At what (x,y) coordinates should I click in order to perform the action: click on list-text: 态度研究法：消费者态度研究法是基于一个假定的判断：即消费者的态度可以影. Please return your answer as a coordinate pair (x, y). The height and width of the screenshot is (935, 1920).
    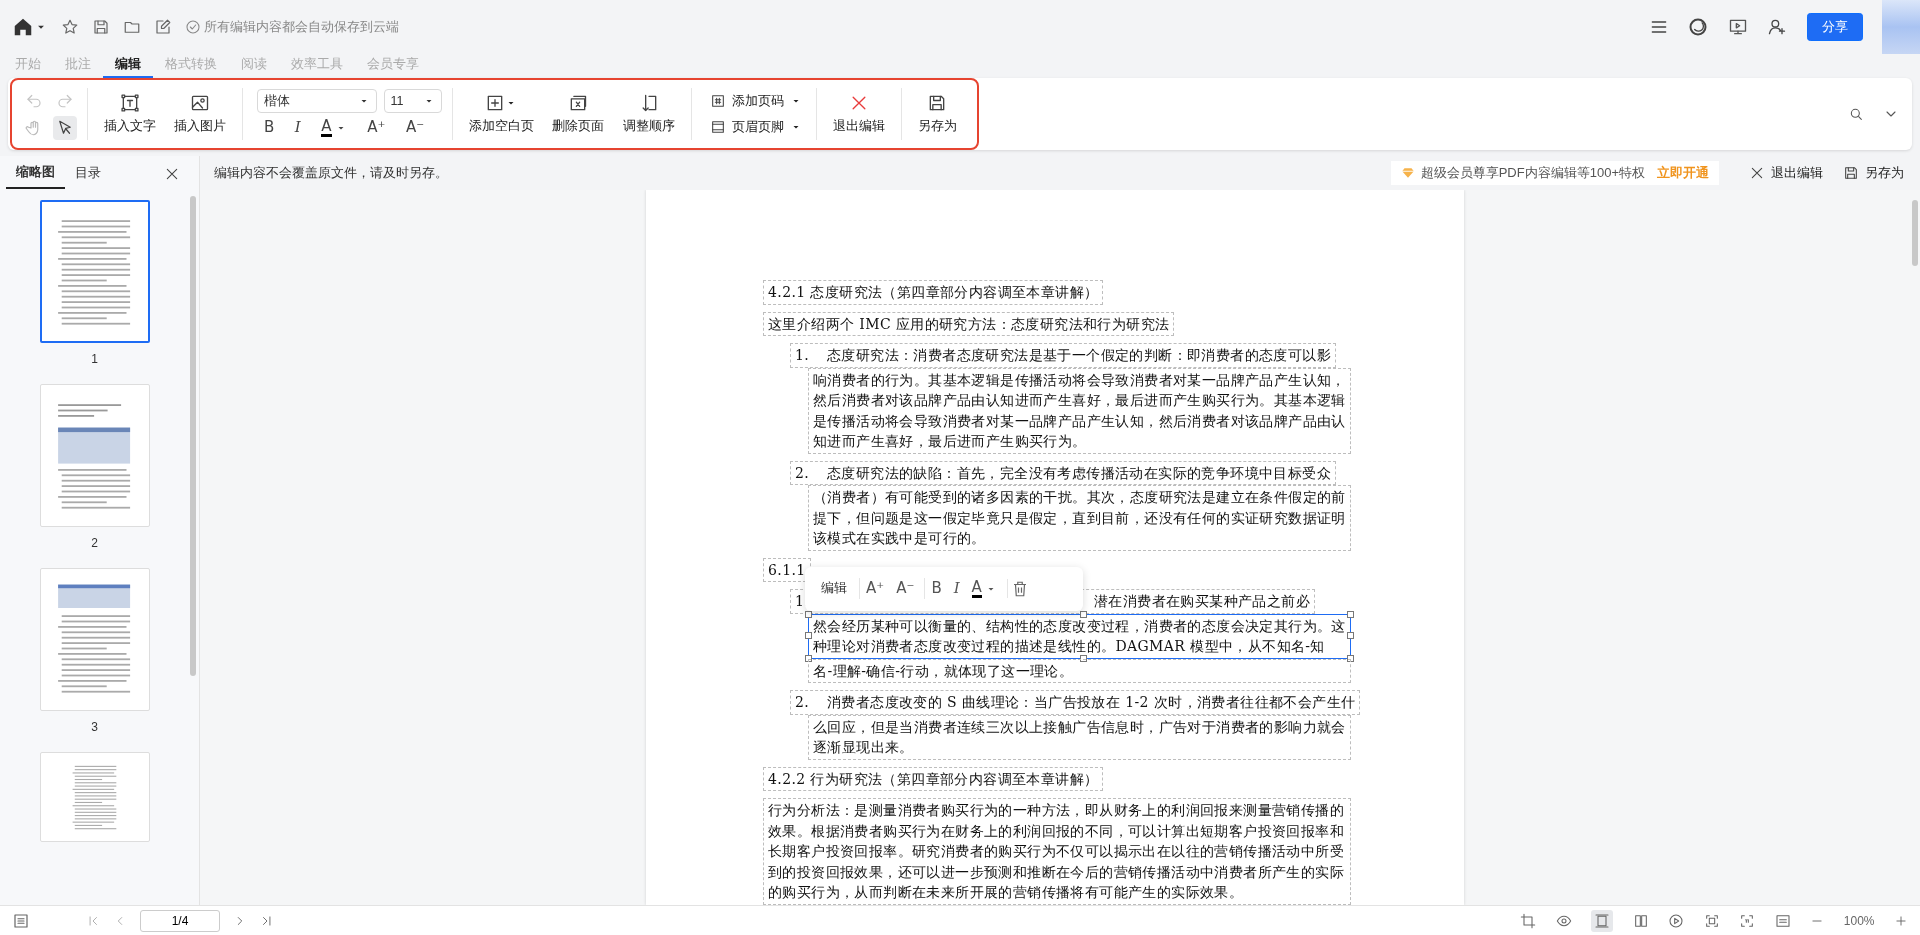
    Looking at the image, I should click on (1079, 355).